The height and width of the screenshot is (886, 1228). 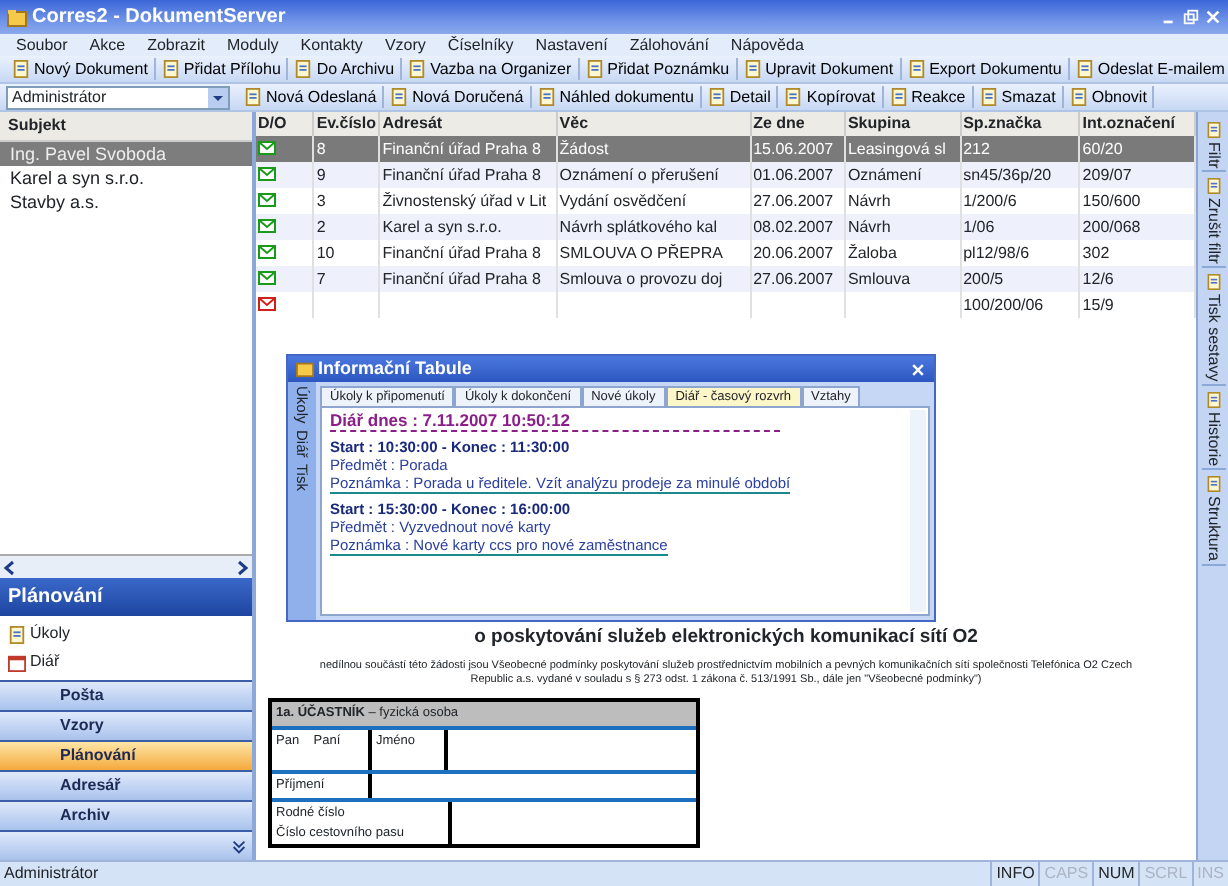 I want to click on user-dropdown: Administrátor, so click(x=118, y=97).